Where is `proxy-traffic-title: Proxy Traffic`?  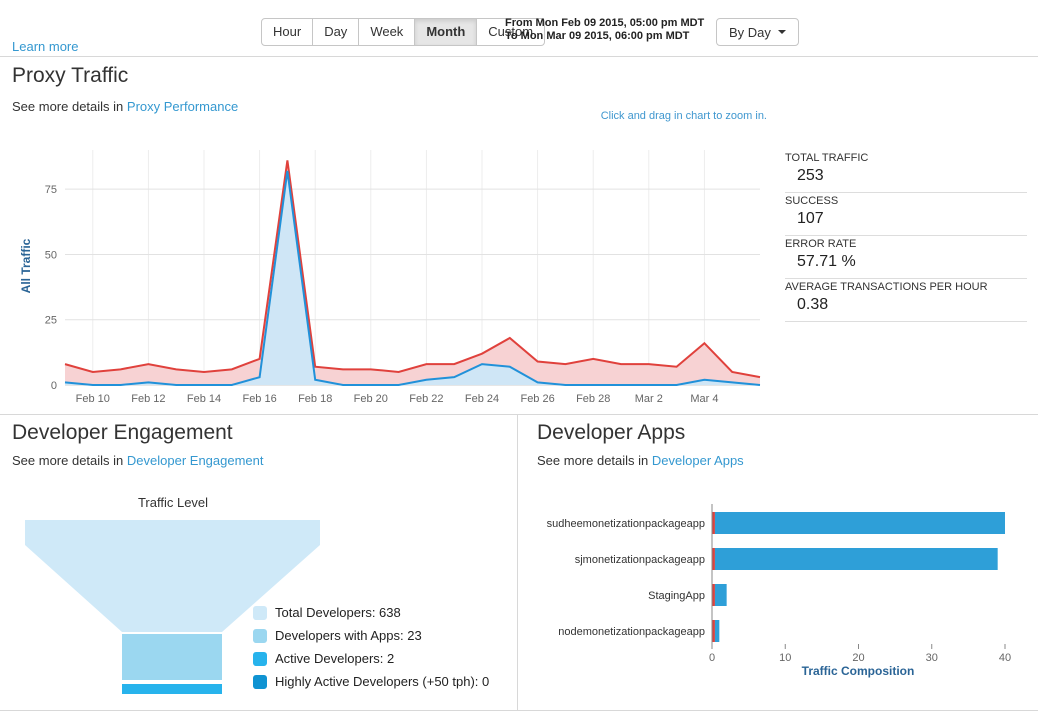 proxy-traffic-title: Proxy Traffic is located at coordinates (70, 75).